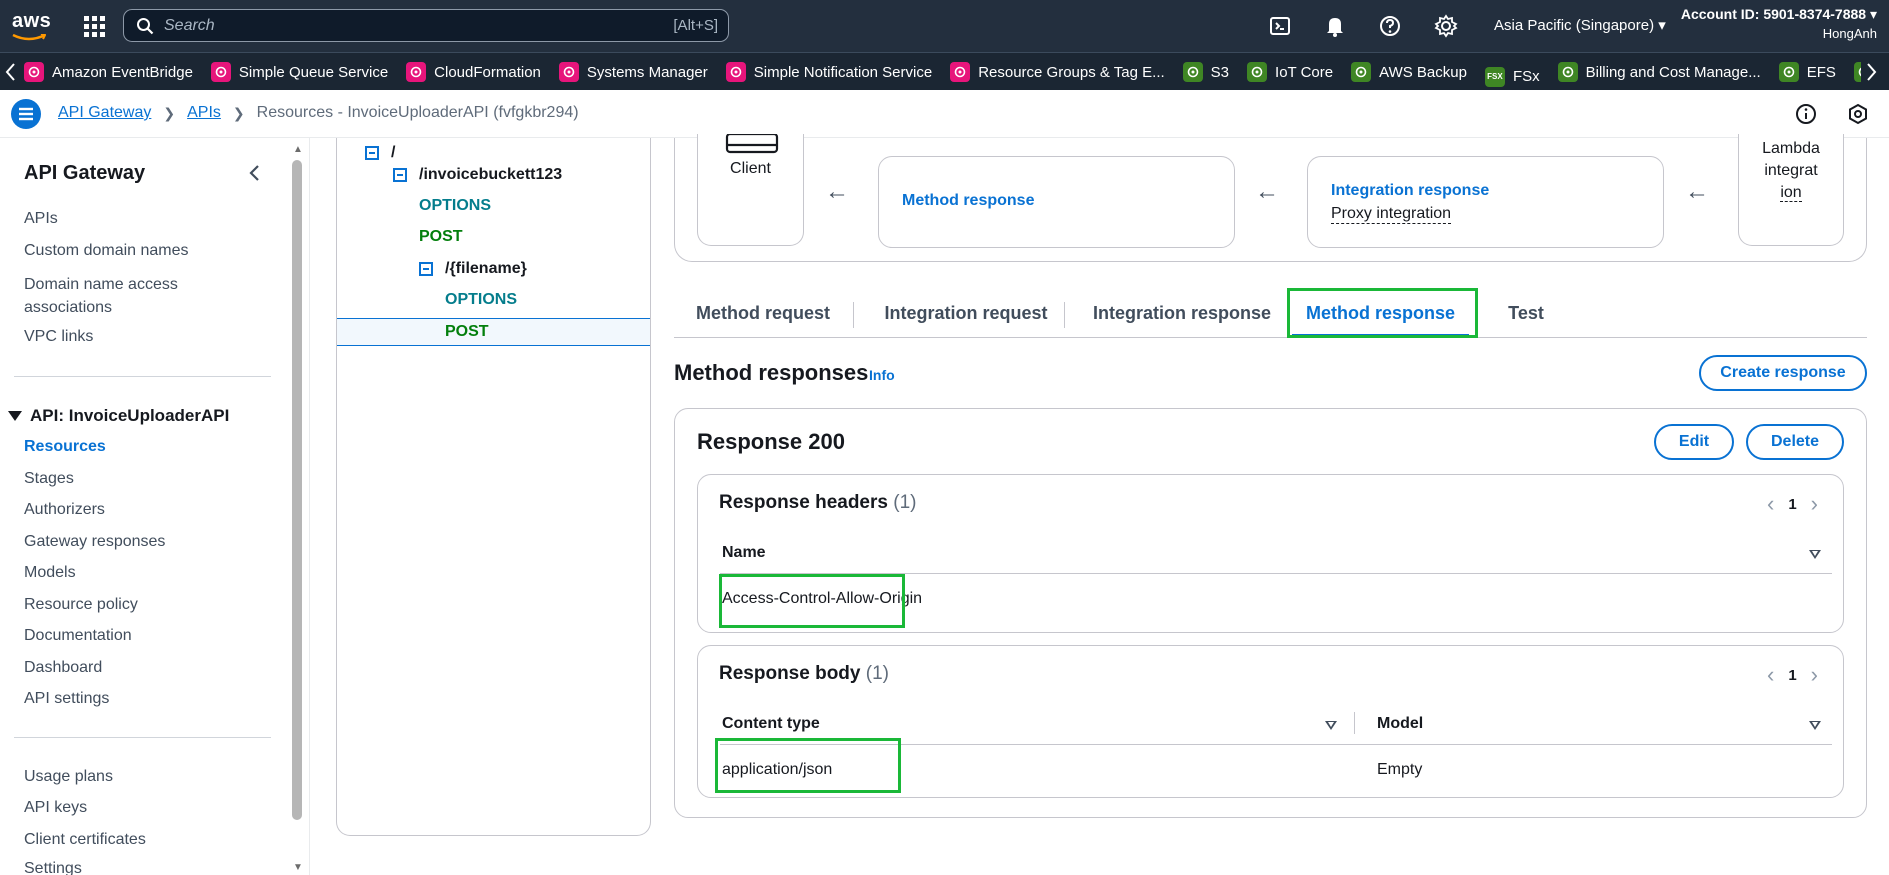 This screenshot has height=875, width=1889. I want to click on column-header-name: Name, so click(744, 553).